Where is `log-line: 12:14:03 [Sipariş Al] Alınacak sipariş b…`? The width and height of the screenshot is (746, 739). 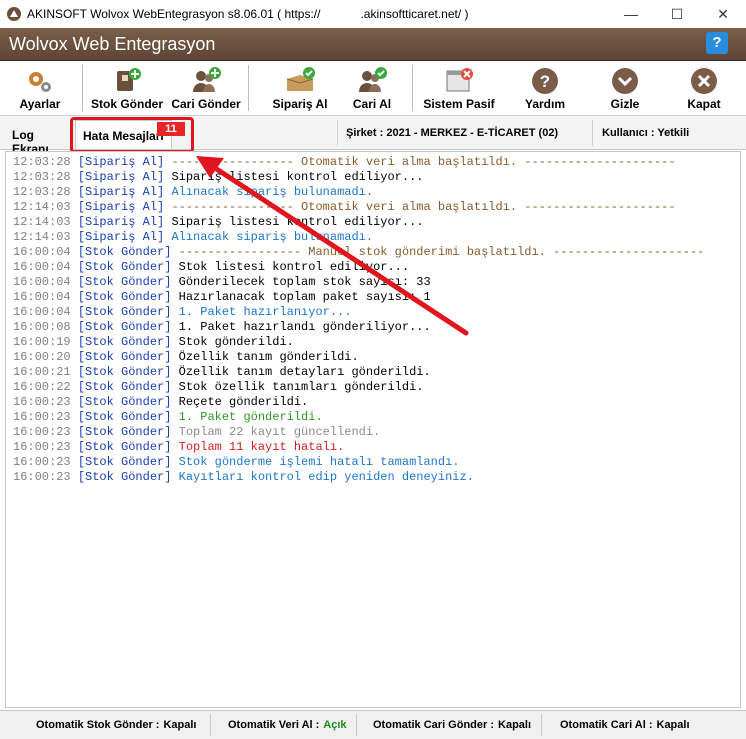 log-line: 12:14:03 [Sipariş Al] Alınacak sipariş b… is located at coordinates (193, 237).